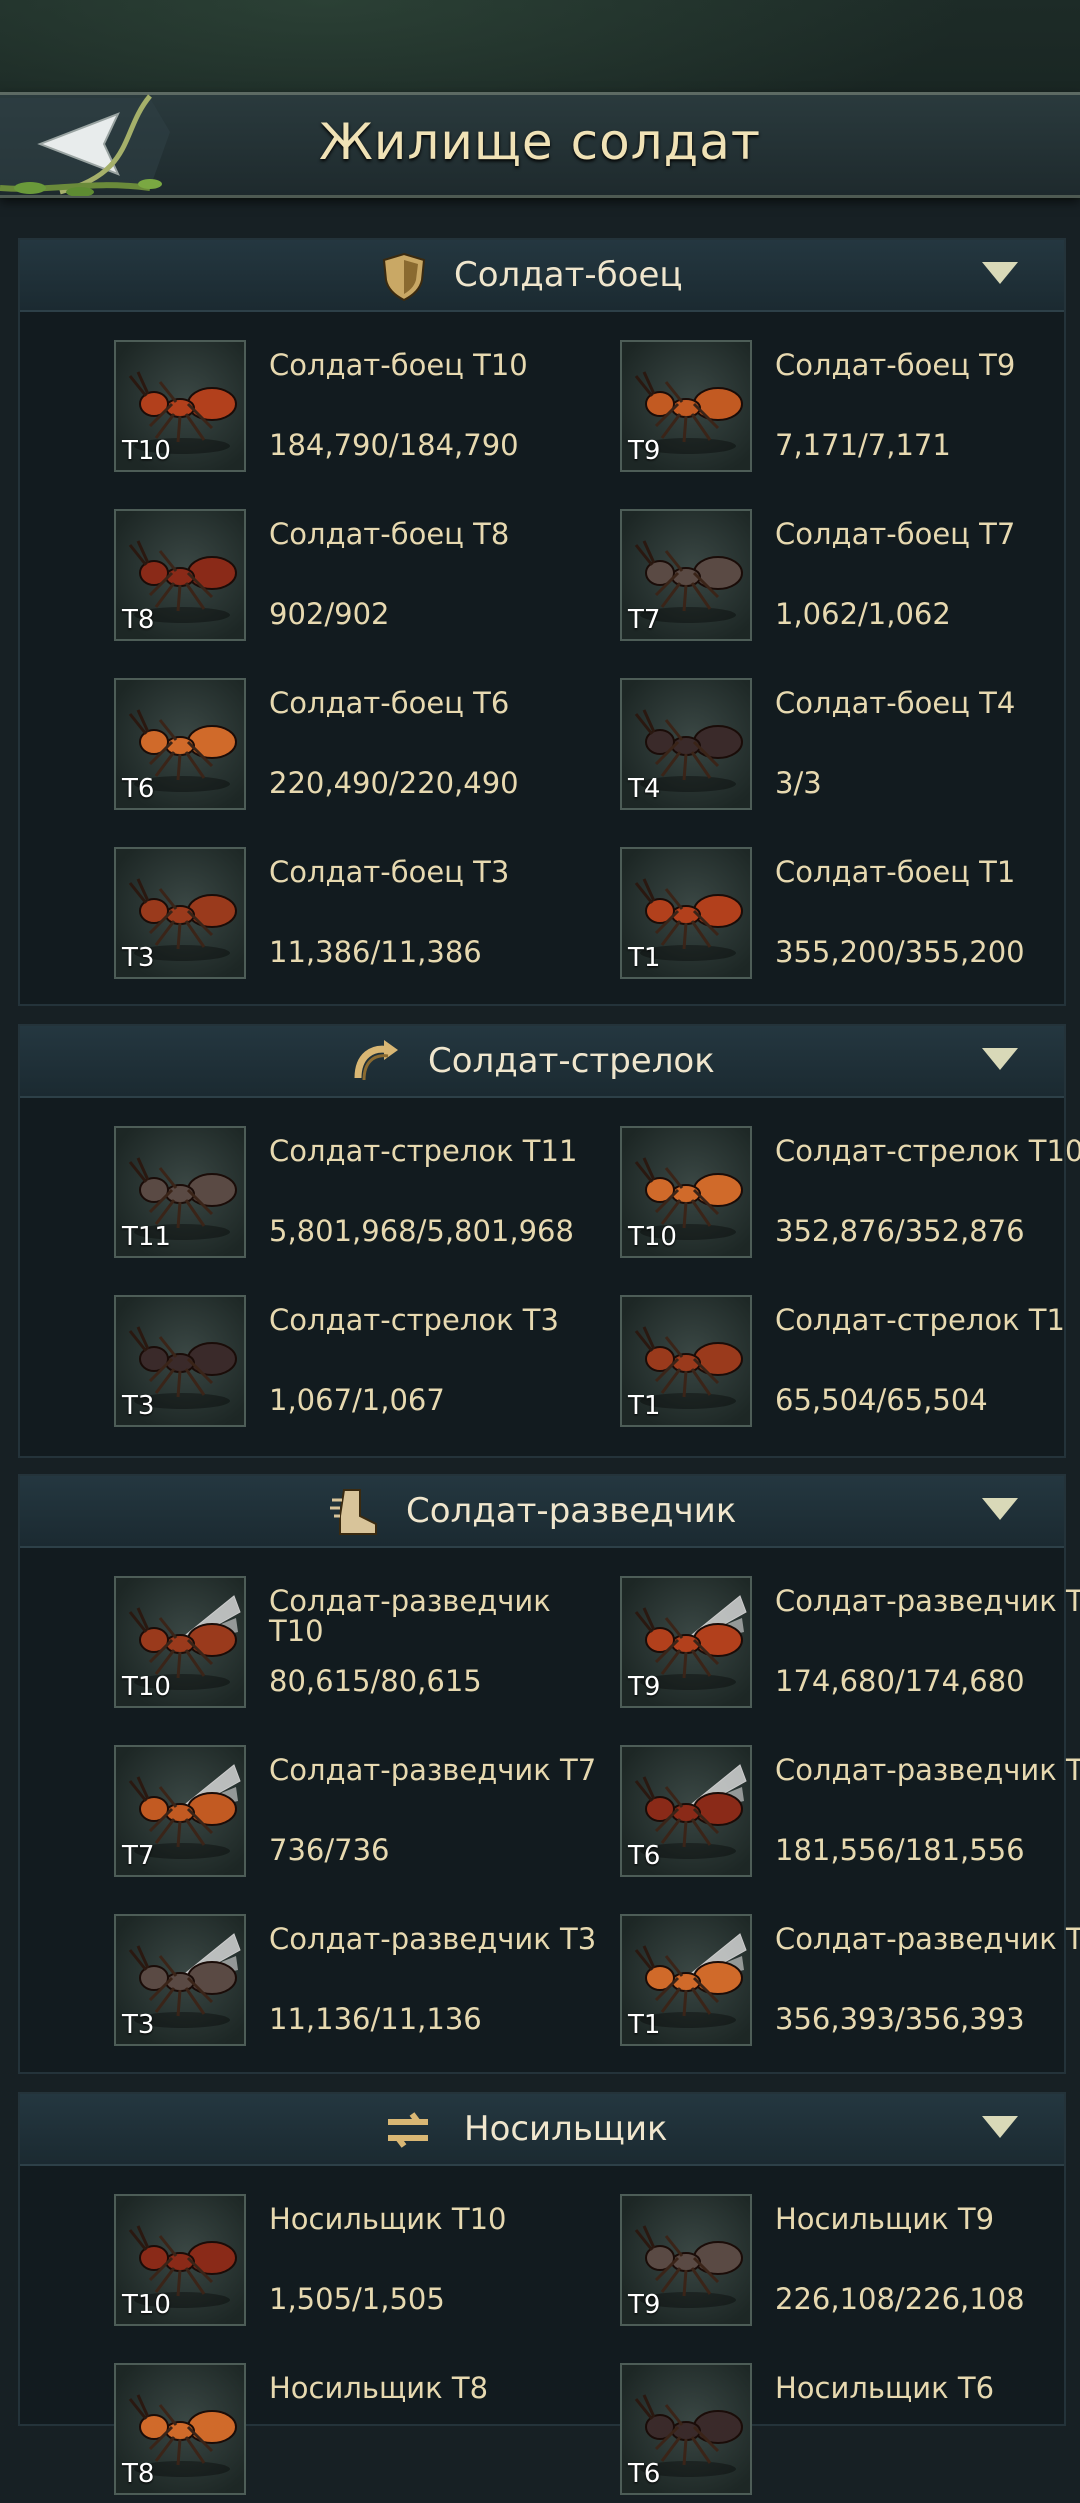  What do you see at coordinates (404, 277) in the screenshot?
I see `shield-icon` at bounding box center [404, 277].